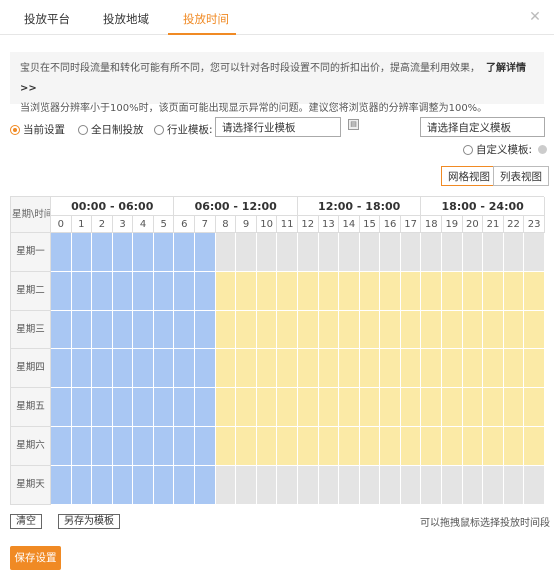  What do you see at coordinates (37, 129) in the screenshot?
I see `radio-current-settings: 当前设置` at bounding box center [37, 129].